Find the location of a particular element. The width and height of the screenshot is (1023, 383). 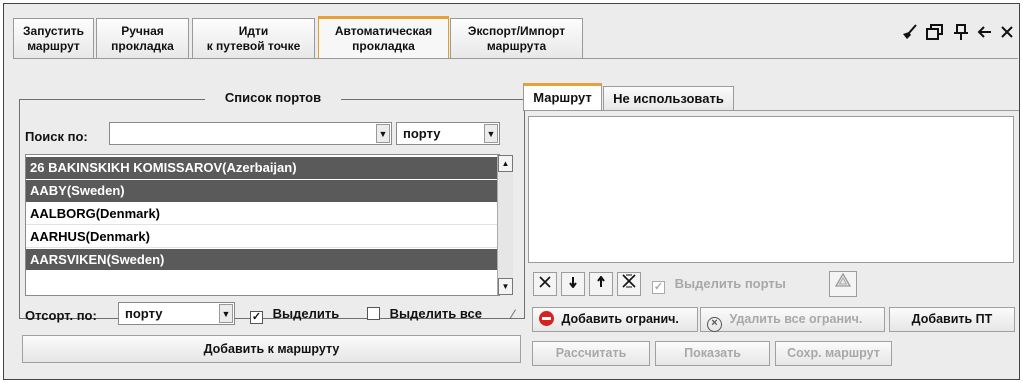

save-route-button: Сохр. маршрут is located at coordinates (833, 353).